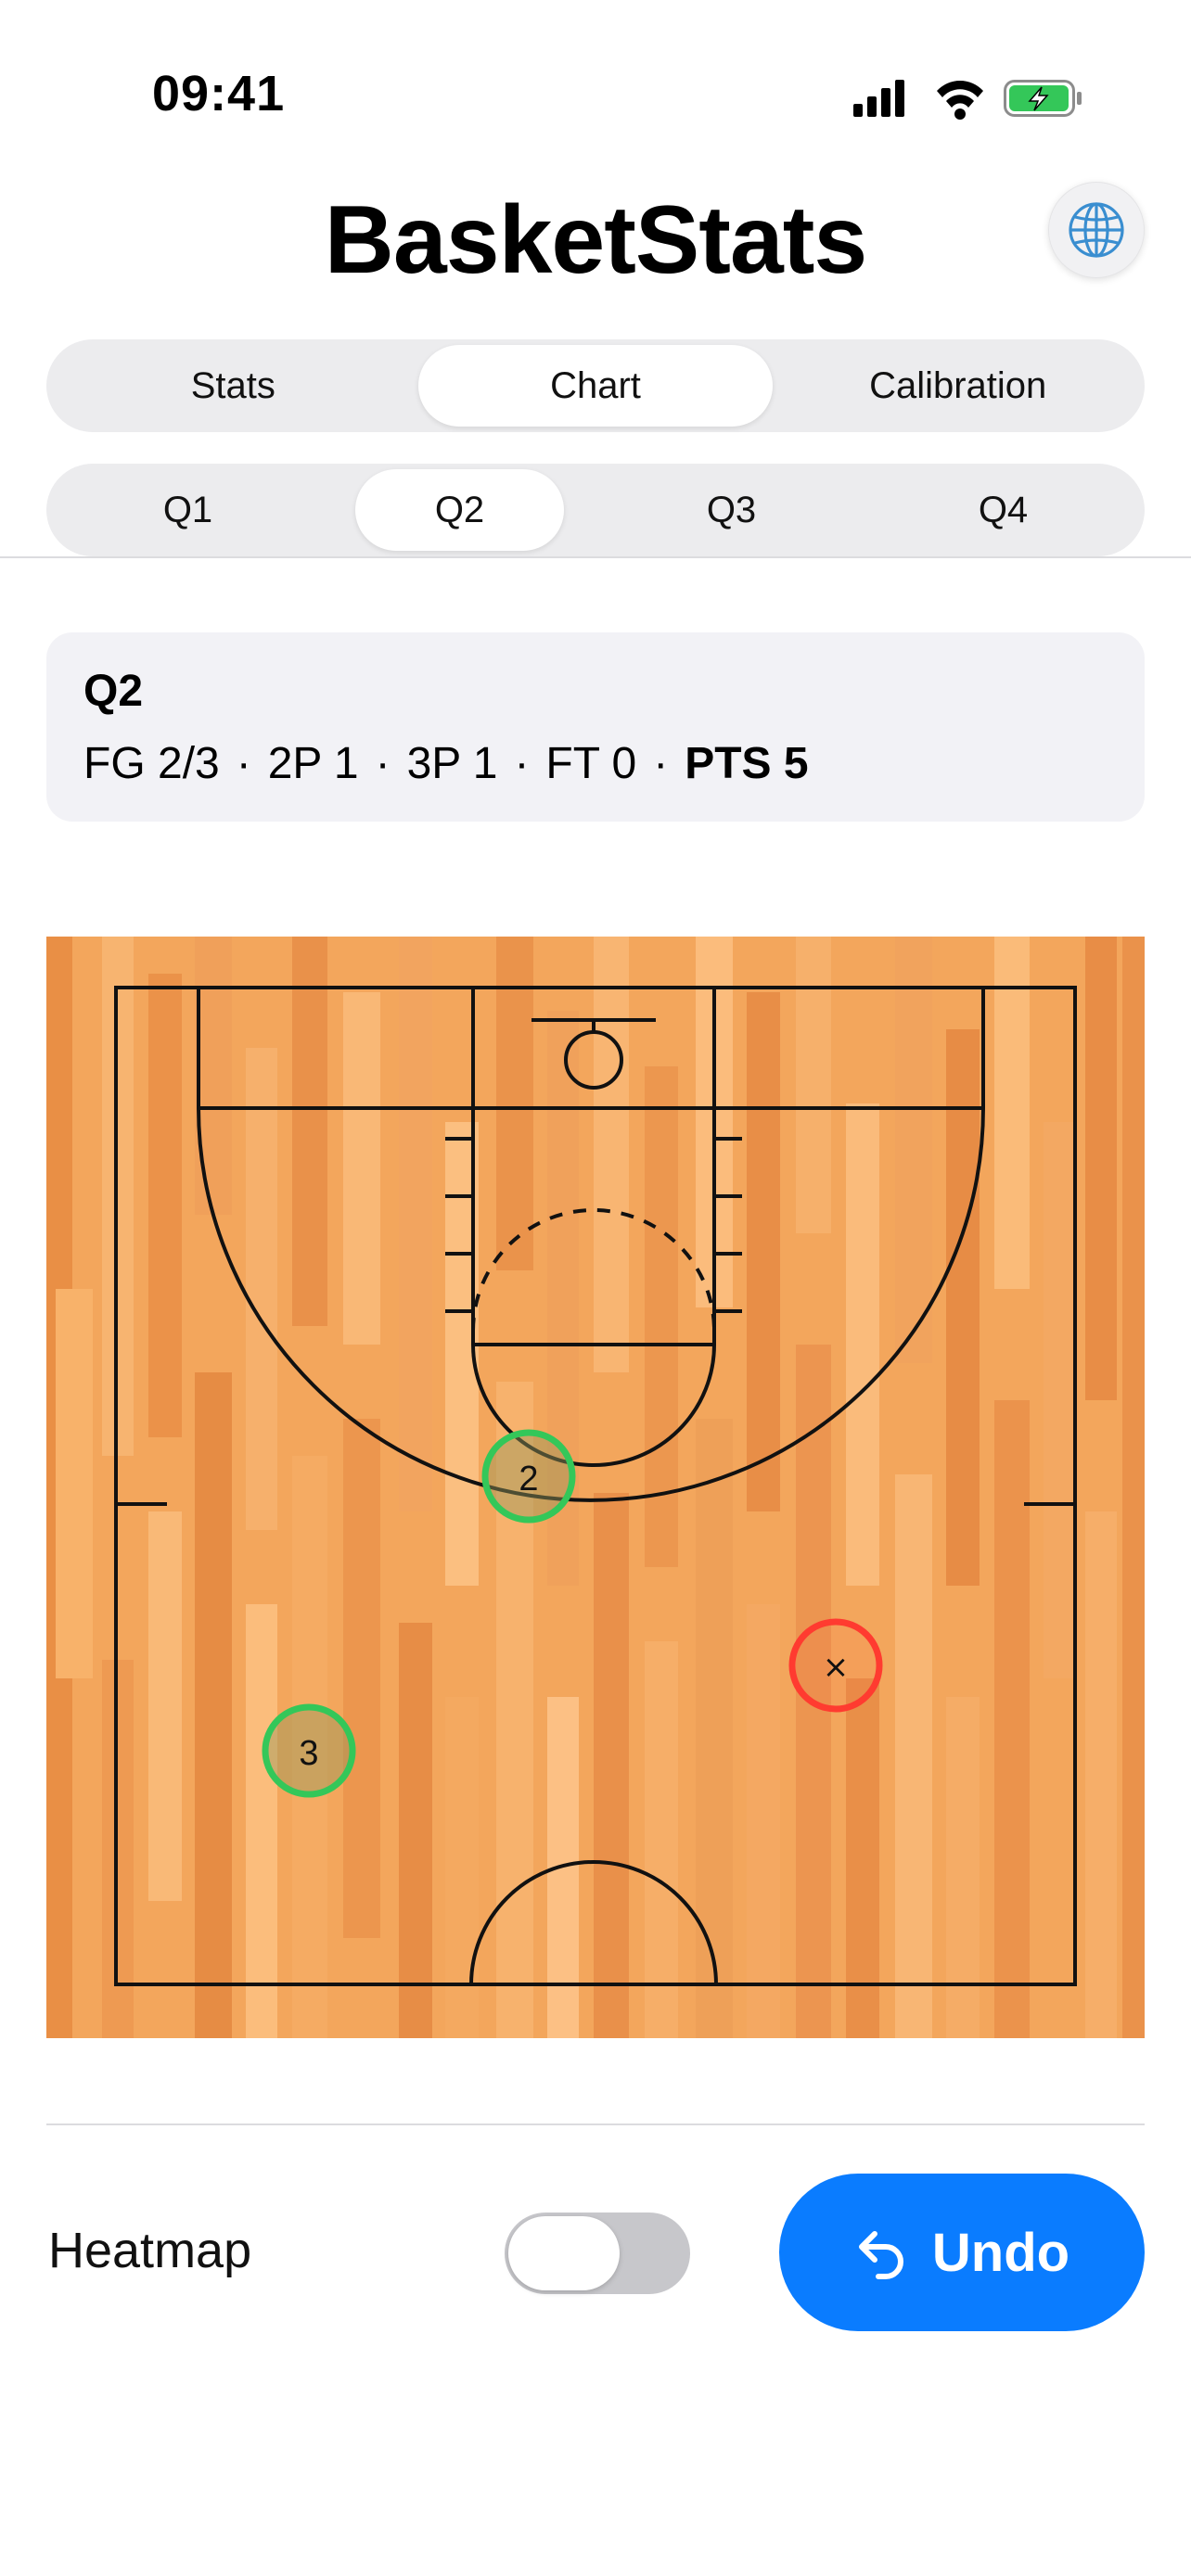 The width and height of the screenshot is (1191, 2576). I want to click on controls-divider, so click(595, 2124).